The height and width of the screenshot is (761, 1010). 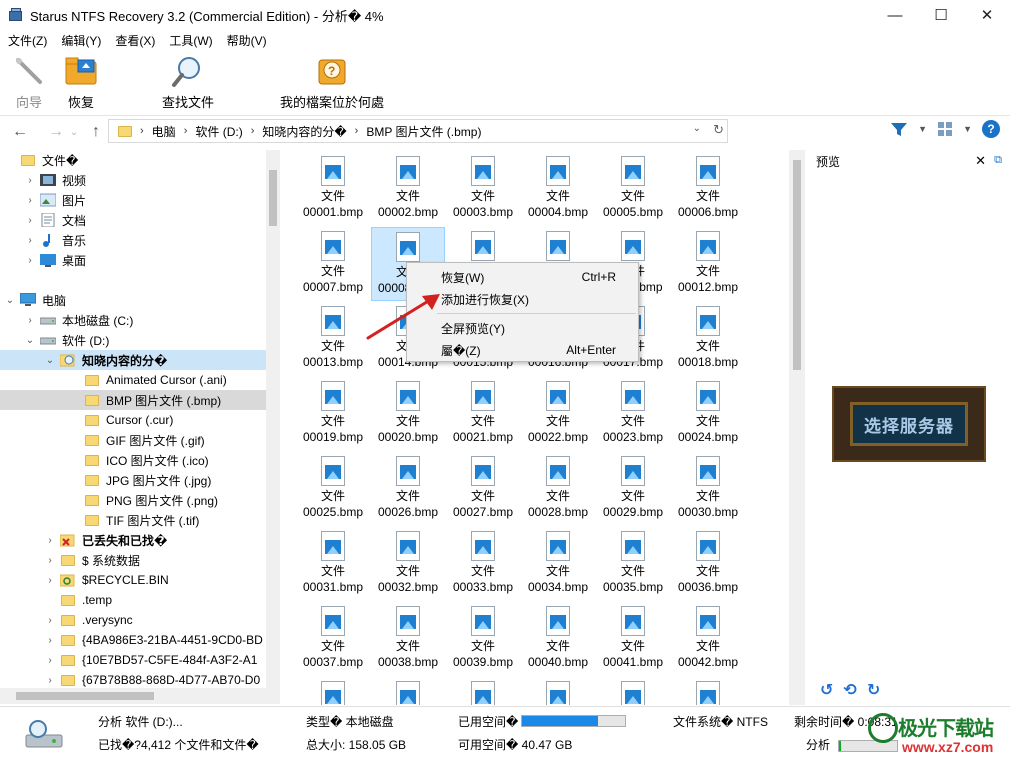 I want to click on tree-item: › 桌面, so click(x=133, y=260).